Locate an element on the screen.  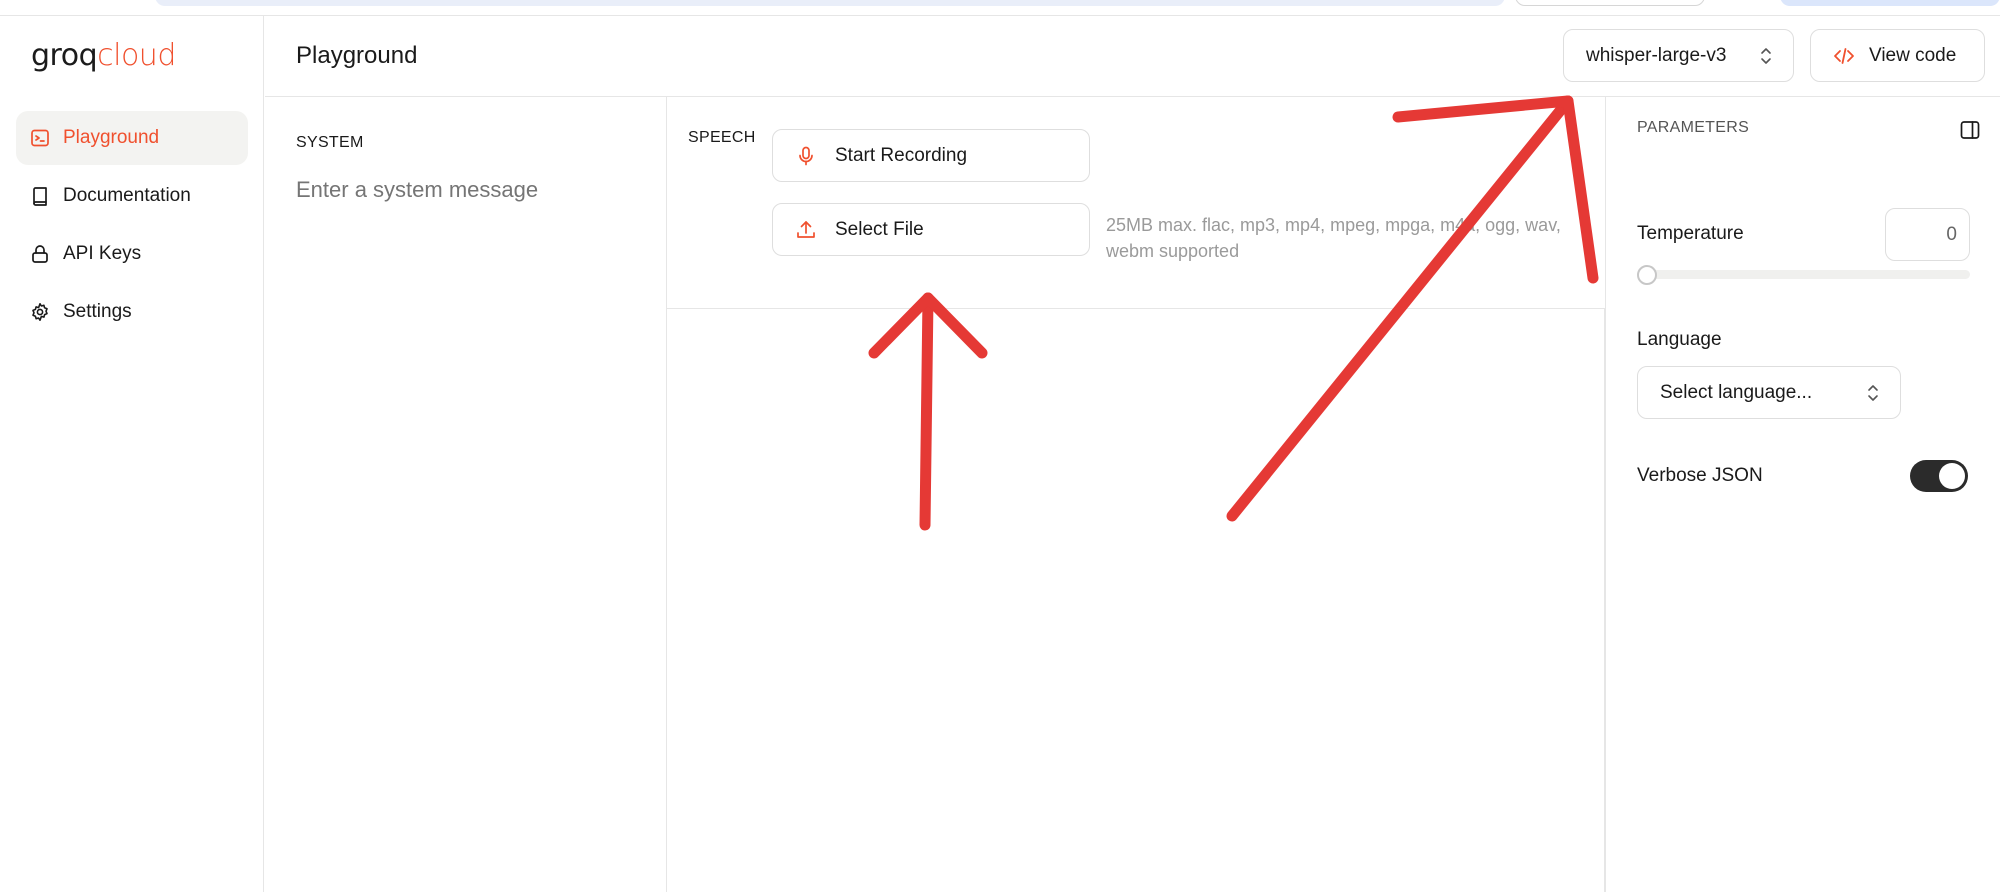
sidebar-item-documentation: Documentation is located at coordinates (132, 196).